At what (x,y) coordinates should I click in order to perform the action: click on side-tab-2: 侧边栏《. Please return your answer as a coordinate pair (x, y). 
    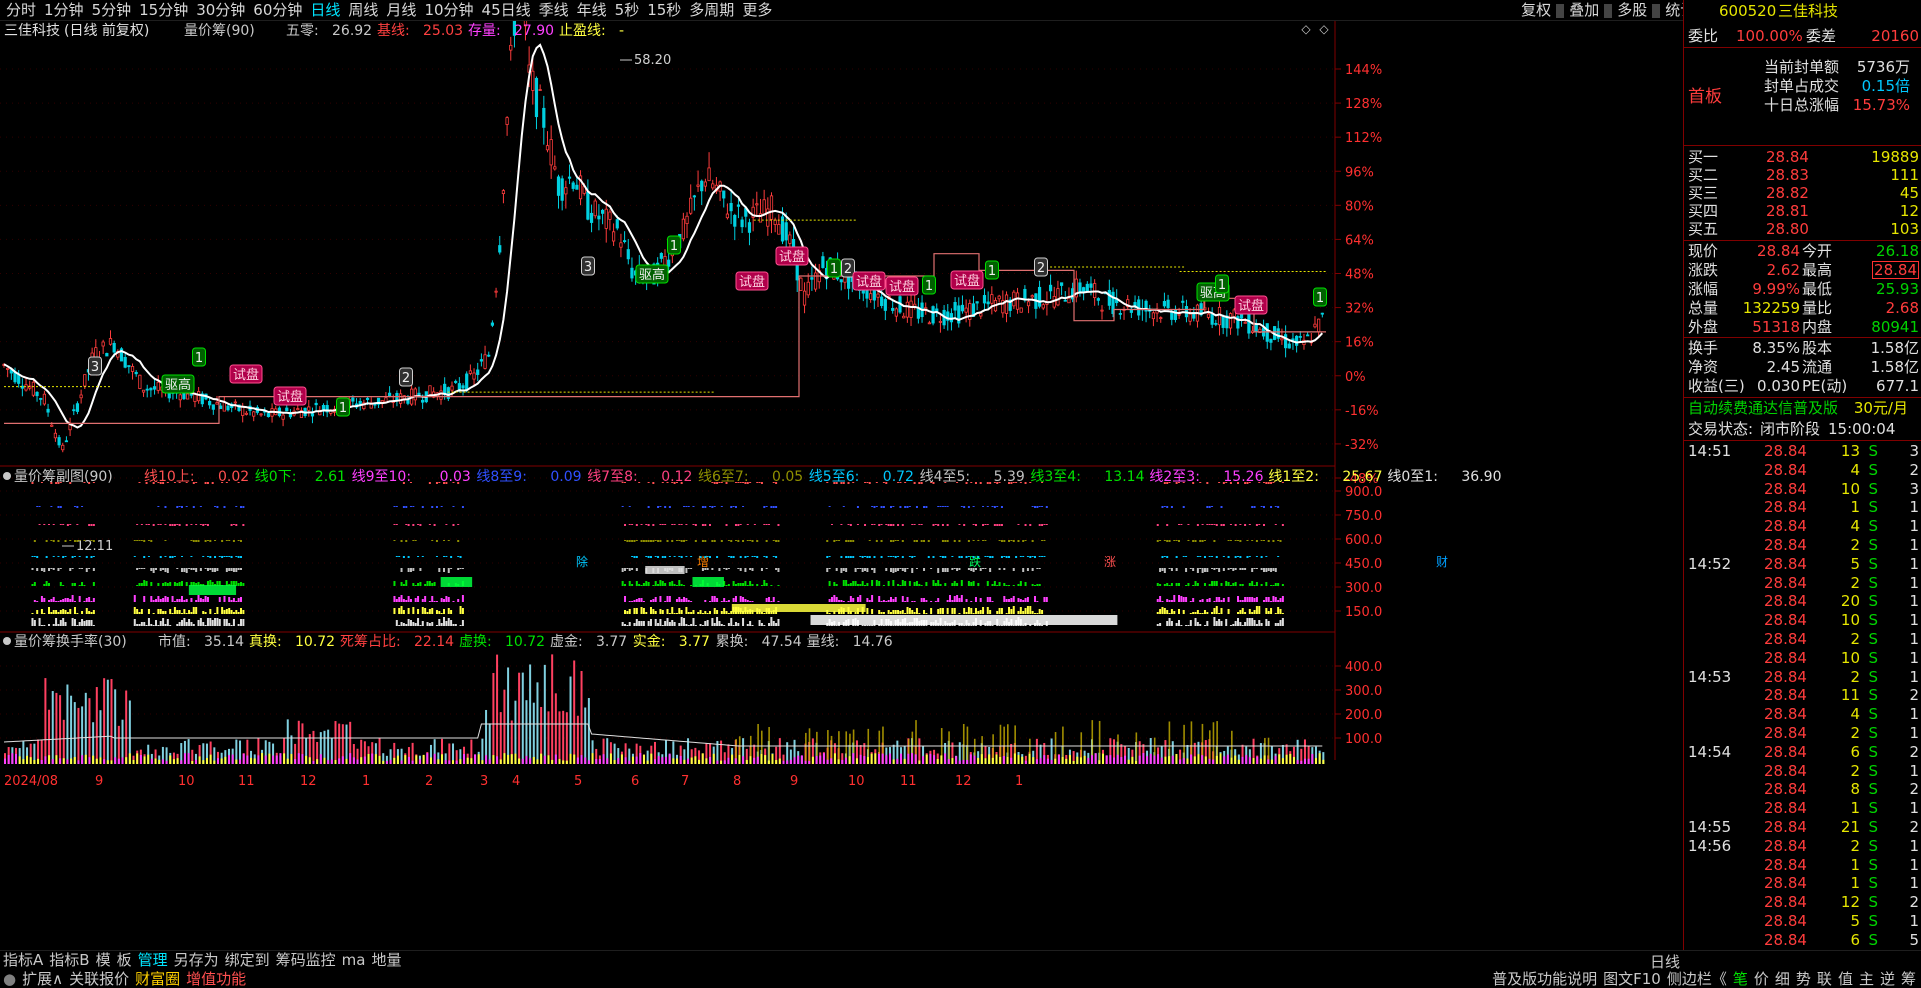
    Looking at the image, I should click on (1697, 979).